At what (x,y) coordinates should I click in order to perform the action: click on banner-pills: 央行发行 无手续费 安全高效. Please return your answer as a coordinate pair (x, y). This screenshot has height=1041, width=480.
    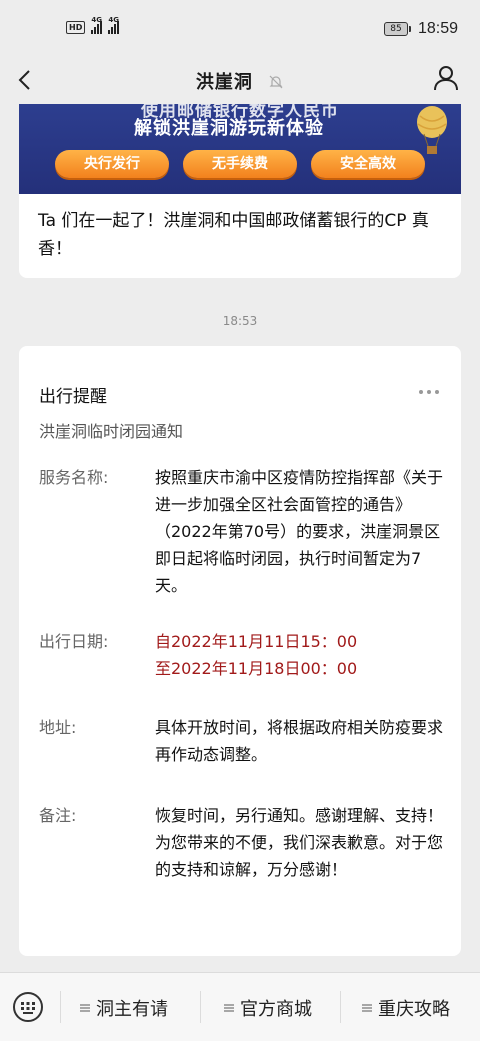
    Looking at the image, I should click on (240, 164).